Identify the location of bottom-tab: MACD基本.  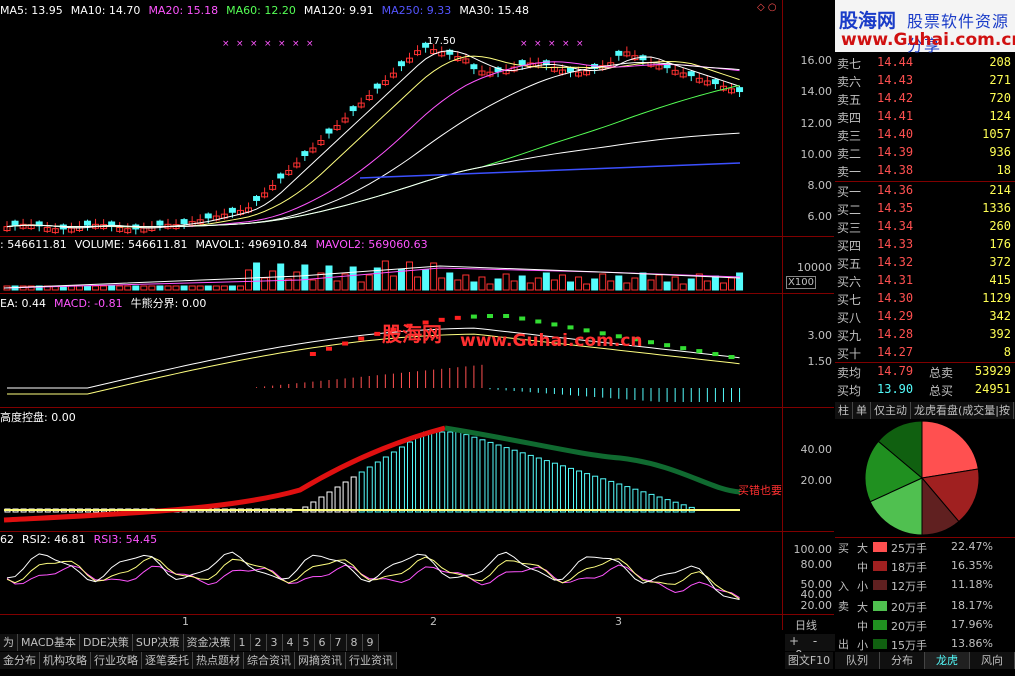
(49, 642).